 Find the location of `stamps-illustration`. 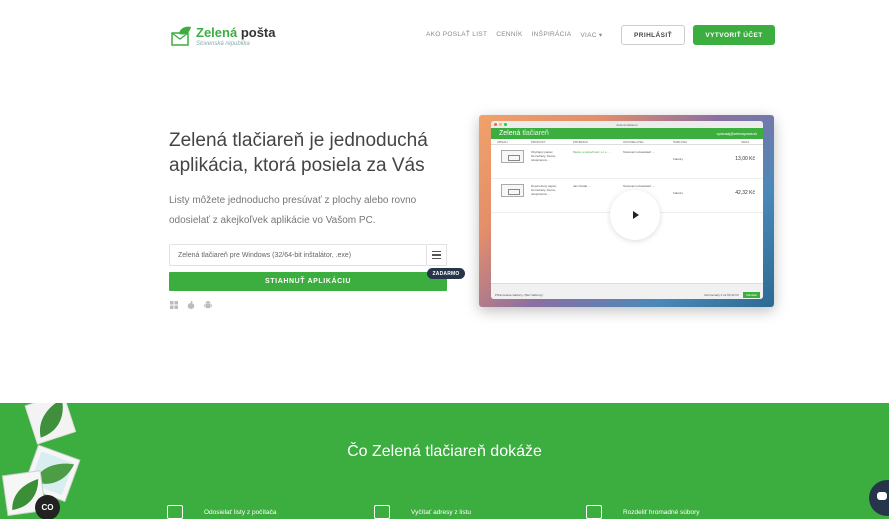

stamps-illustration is located at coordinates (41, 460).